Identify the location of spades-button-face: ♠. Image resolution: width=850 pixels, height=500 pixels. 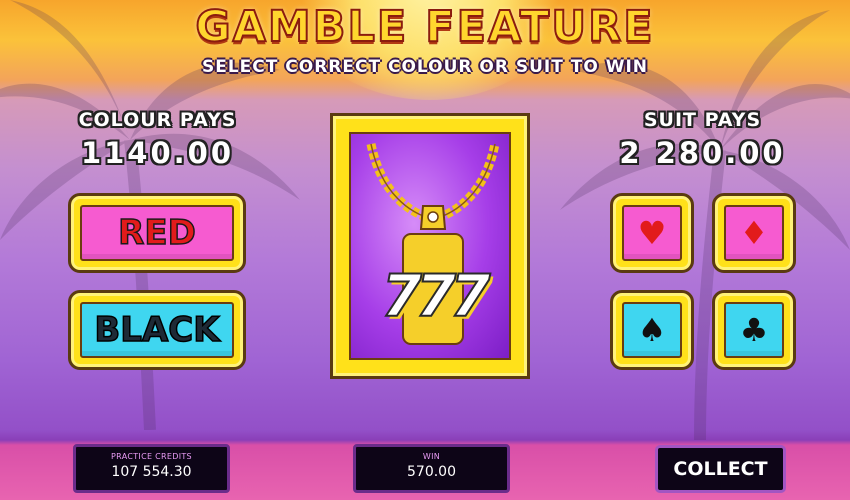
(652, 330).